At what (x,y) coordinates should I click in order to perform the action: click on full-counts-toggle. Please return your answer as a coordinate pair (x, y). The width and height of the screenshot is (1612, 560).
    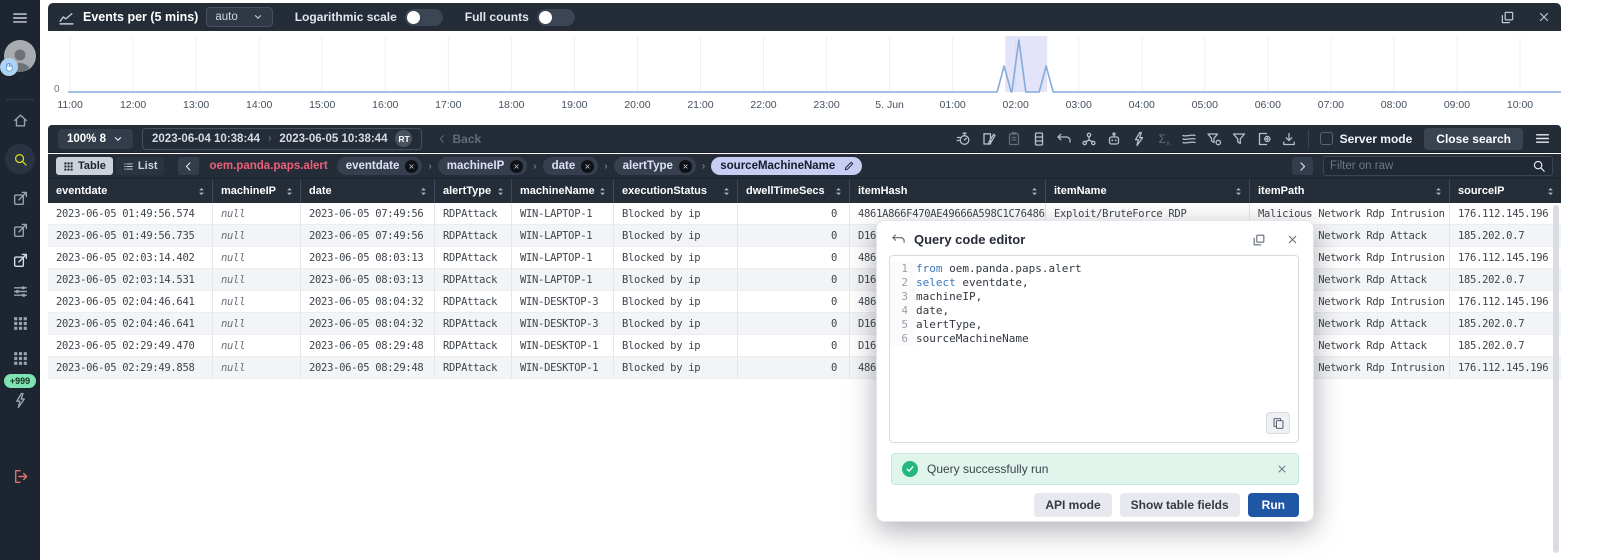
    Looking at the image, I should click on (555, 17).